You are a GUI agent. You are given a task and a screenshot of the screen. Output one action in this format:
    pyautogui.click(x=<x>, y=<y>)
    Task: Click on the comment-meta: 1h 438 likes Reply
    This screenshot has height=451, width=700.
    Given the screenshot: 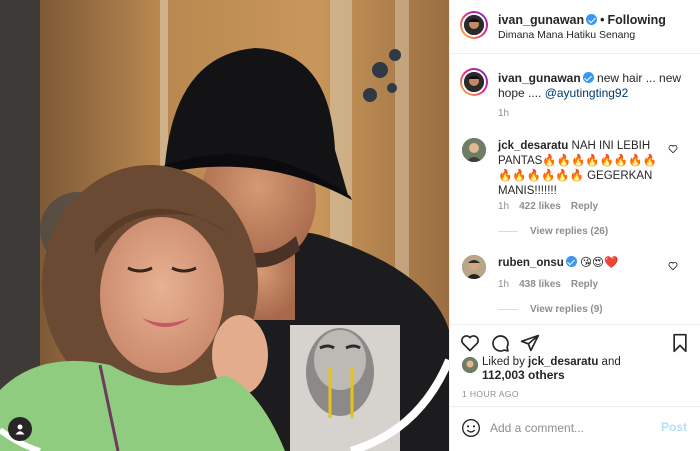 What is the action you would take?
    pyautogui.click(x=553, y=284)
    